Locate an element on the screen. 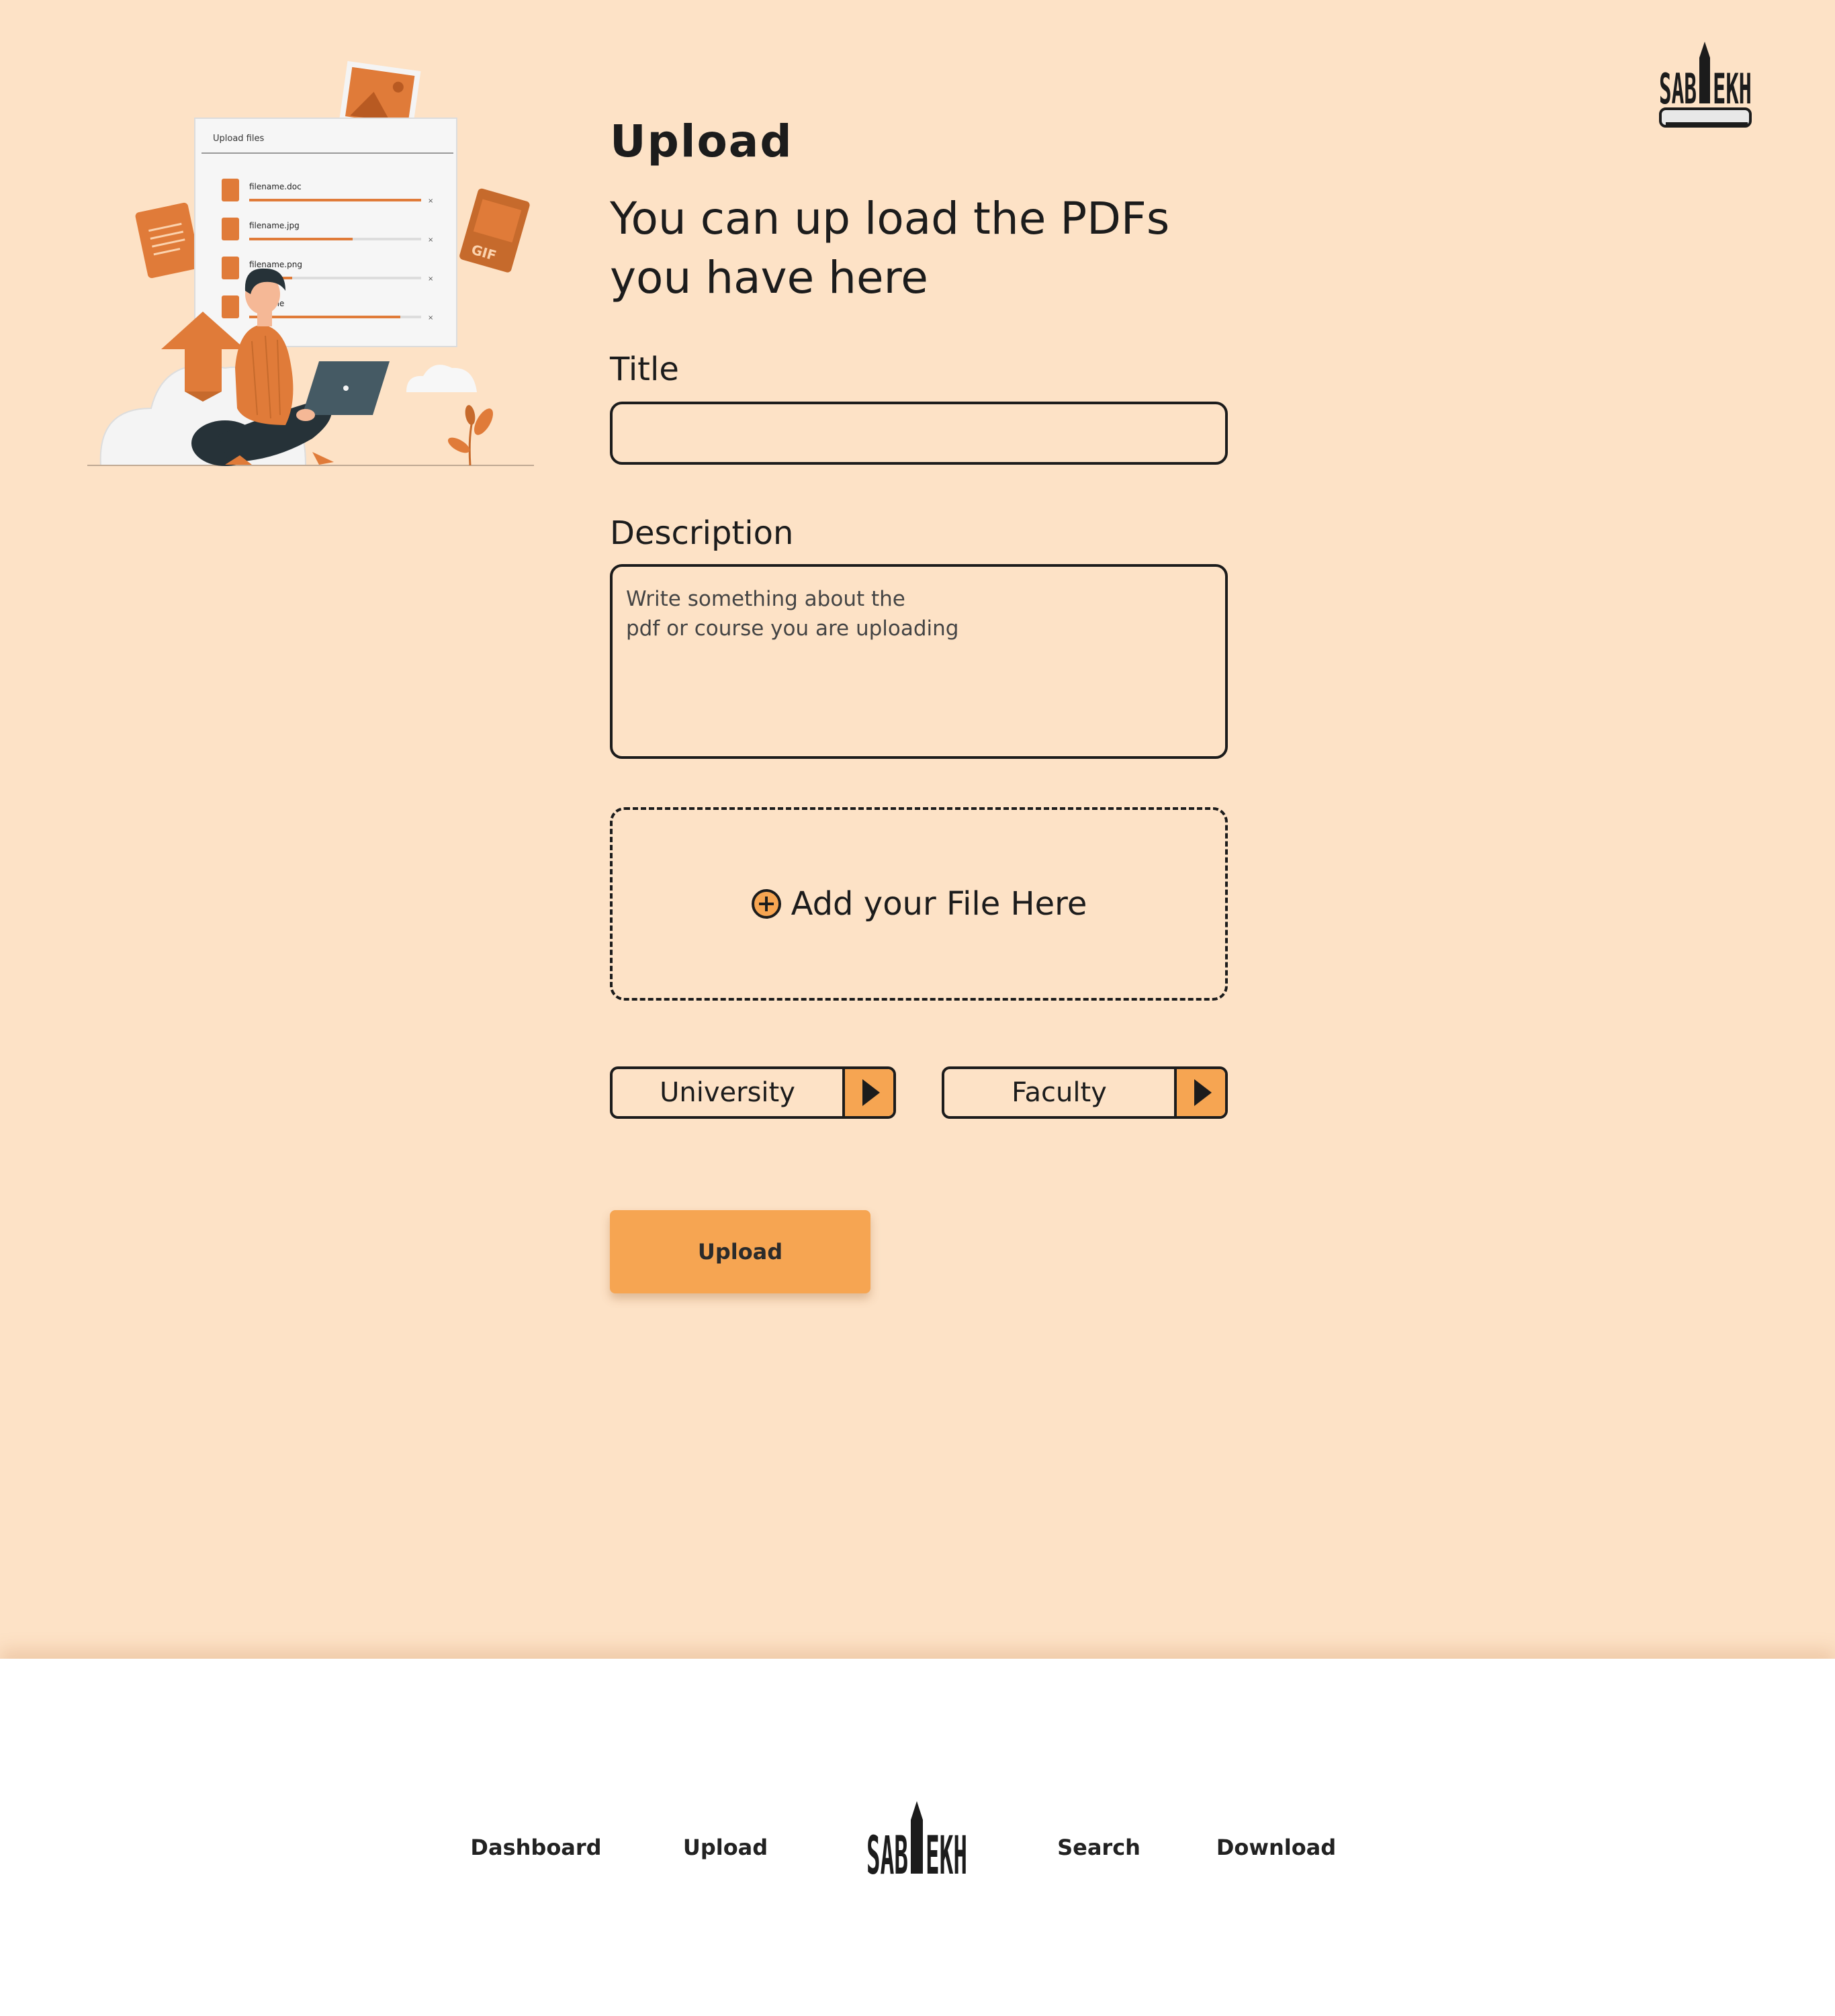  nav-search: Search is located at coordinates (1098, 1847).